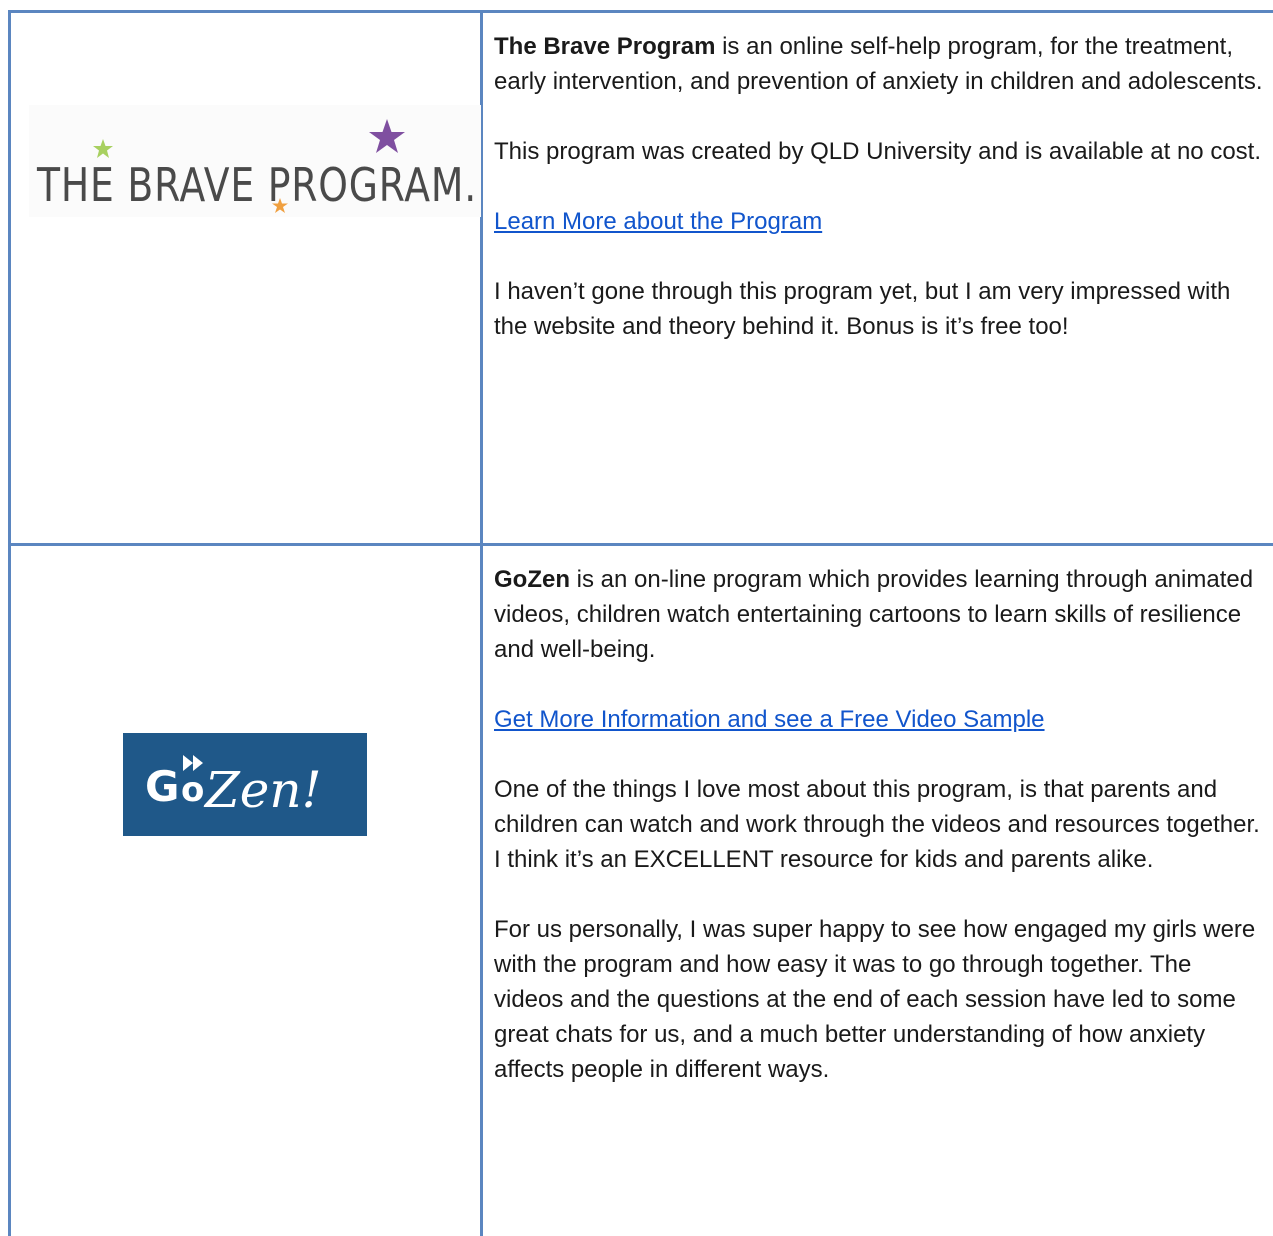 The width and height of the screenshot is (1273, 1236). I want to click on link-paragraph: Learn More about the Program, so click(880, 221).